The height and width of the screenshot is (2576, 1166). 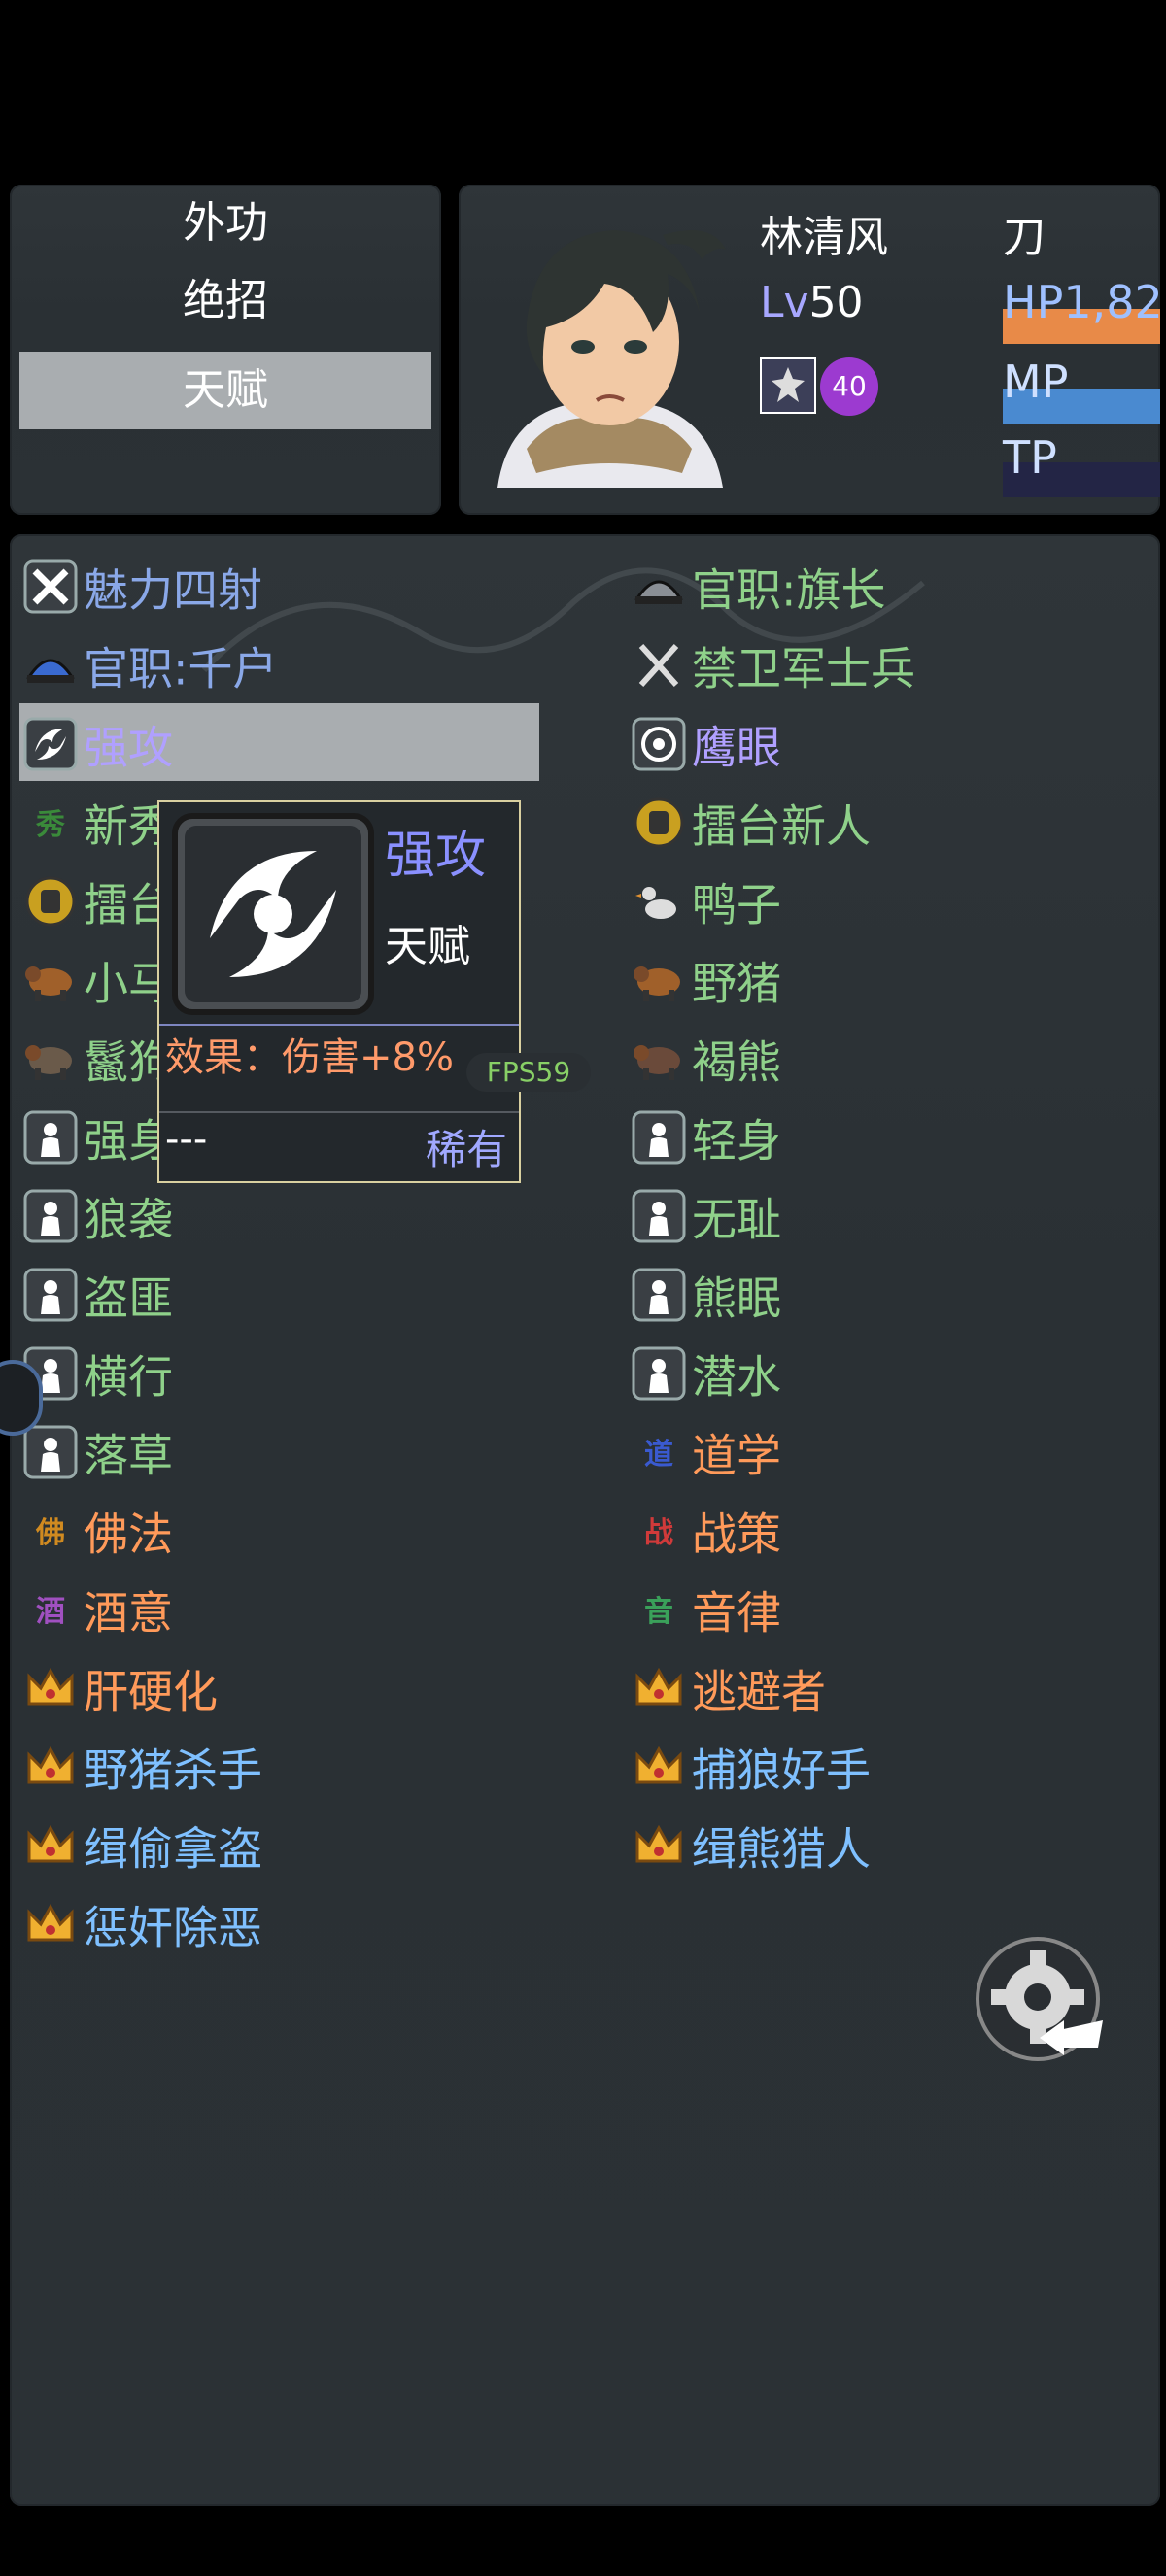 What do you see at coordinates (50, 586) in the screenshot?
I see `charm-icon` at bounding box center [50, 586].